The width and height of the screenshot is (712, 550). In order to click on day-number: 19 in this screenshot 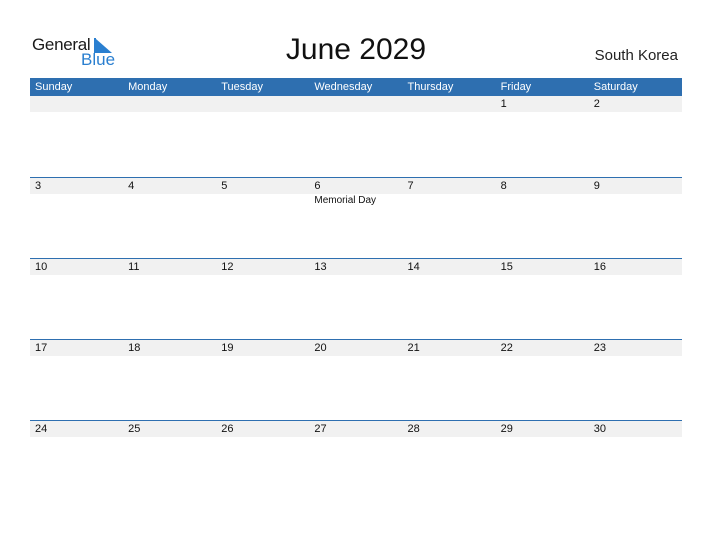, I will do `click(227, 348)`.